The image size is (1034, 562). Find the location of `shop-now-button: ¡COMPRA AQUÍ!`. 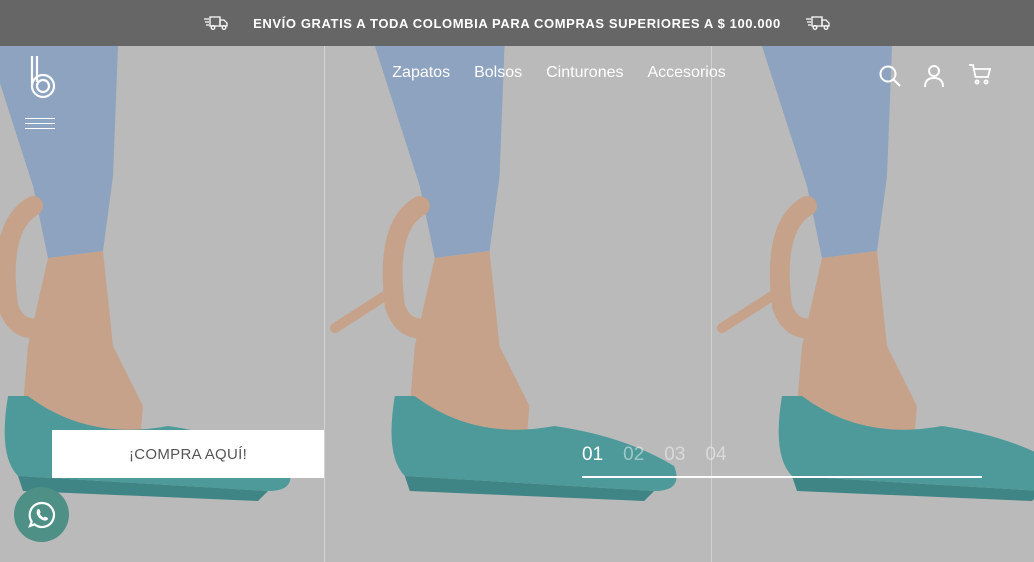

shop-now-button: ¡COMPRA AQUÍ! is located at coordinates (188, 454).